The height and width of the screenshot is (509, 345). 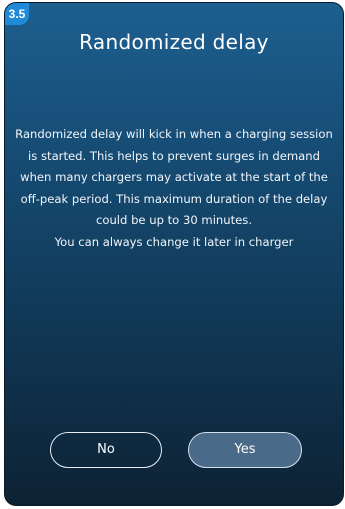 What do you see at coordinates (245, 450) in the screenshot?
I see `yes-button: Yes` at bounding box center [245, 450].